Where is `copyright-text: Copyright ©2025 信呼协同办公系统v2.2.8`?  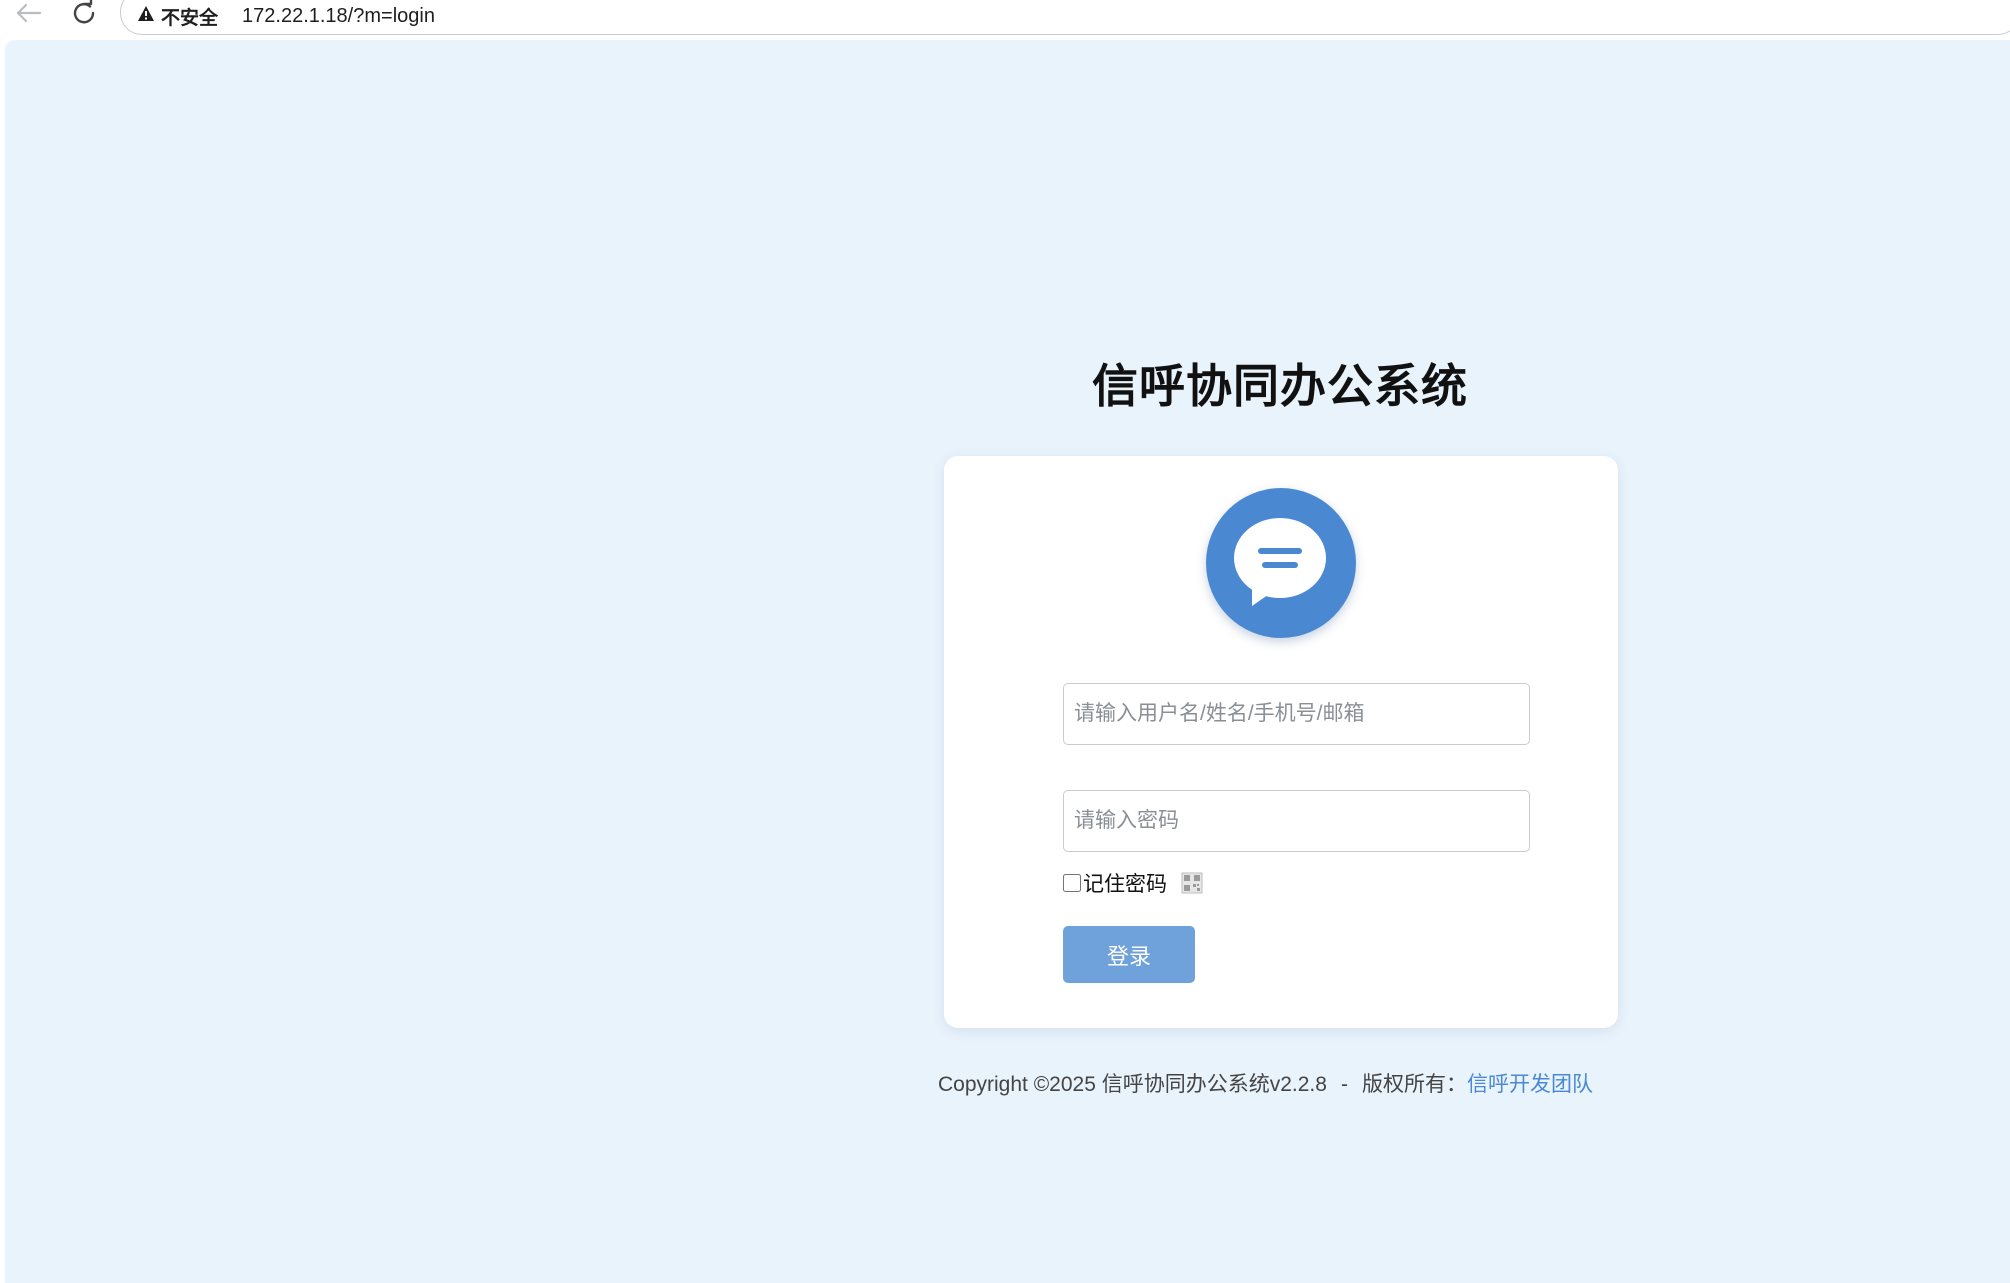
copyright-text: Copyright ©2025 信呼协同办公系统v2.2.8 is located at coordinates (1132, 1084).